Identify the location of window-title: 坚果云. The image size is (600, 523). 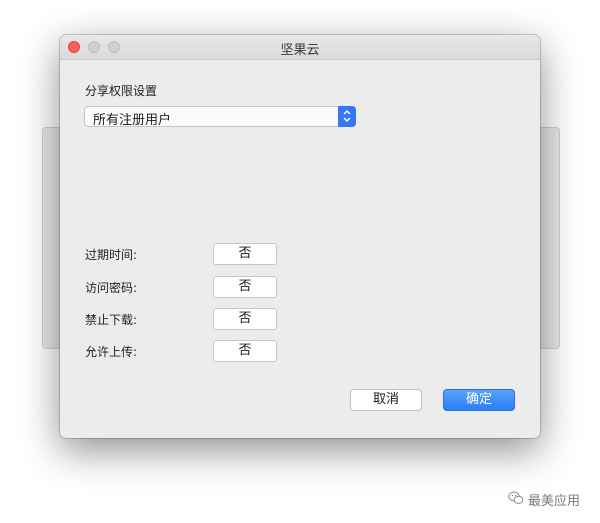
(300, 50).